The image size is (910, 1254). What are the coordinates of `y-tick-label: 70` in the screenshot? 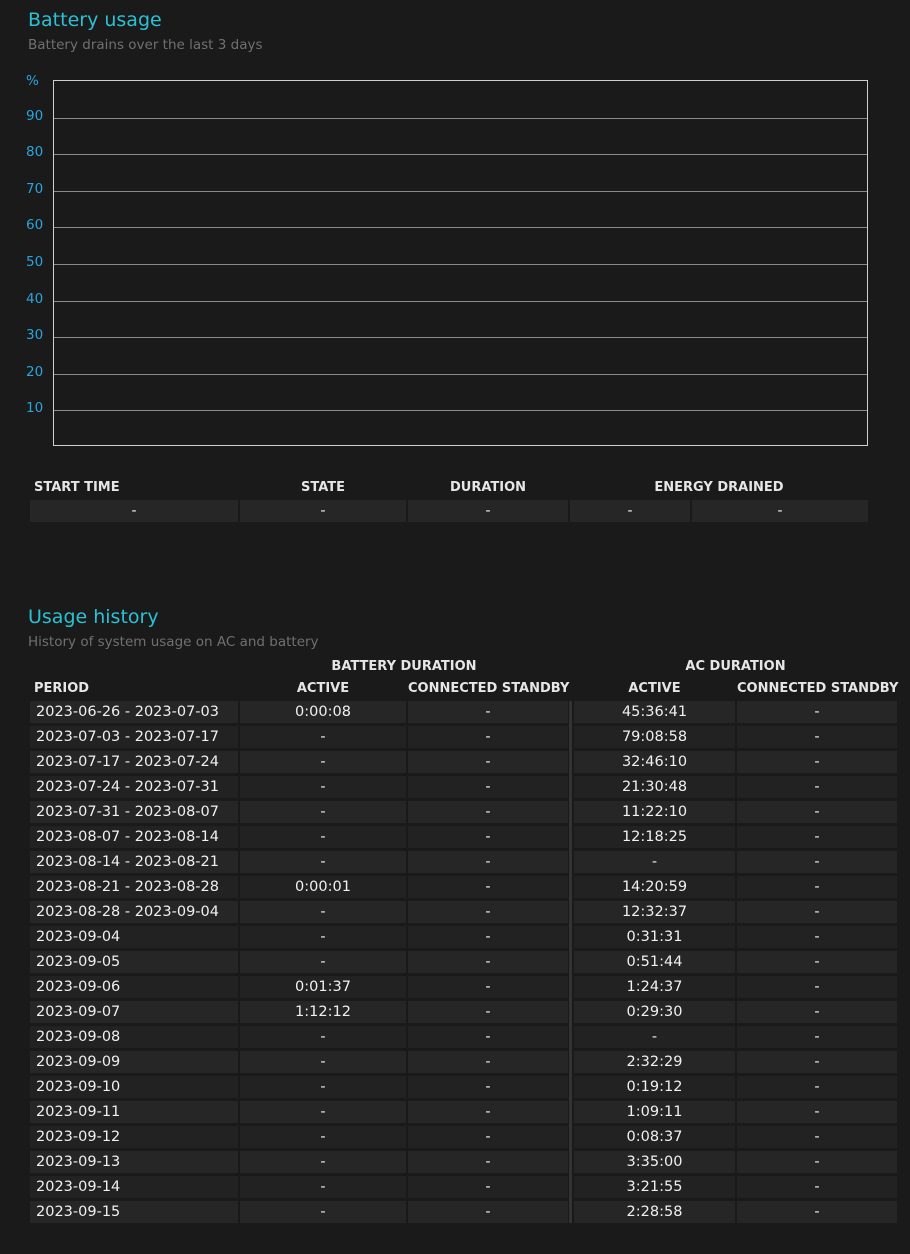 It's located at (35, 189).